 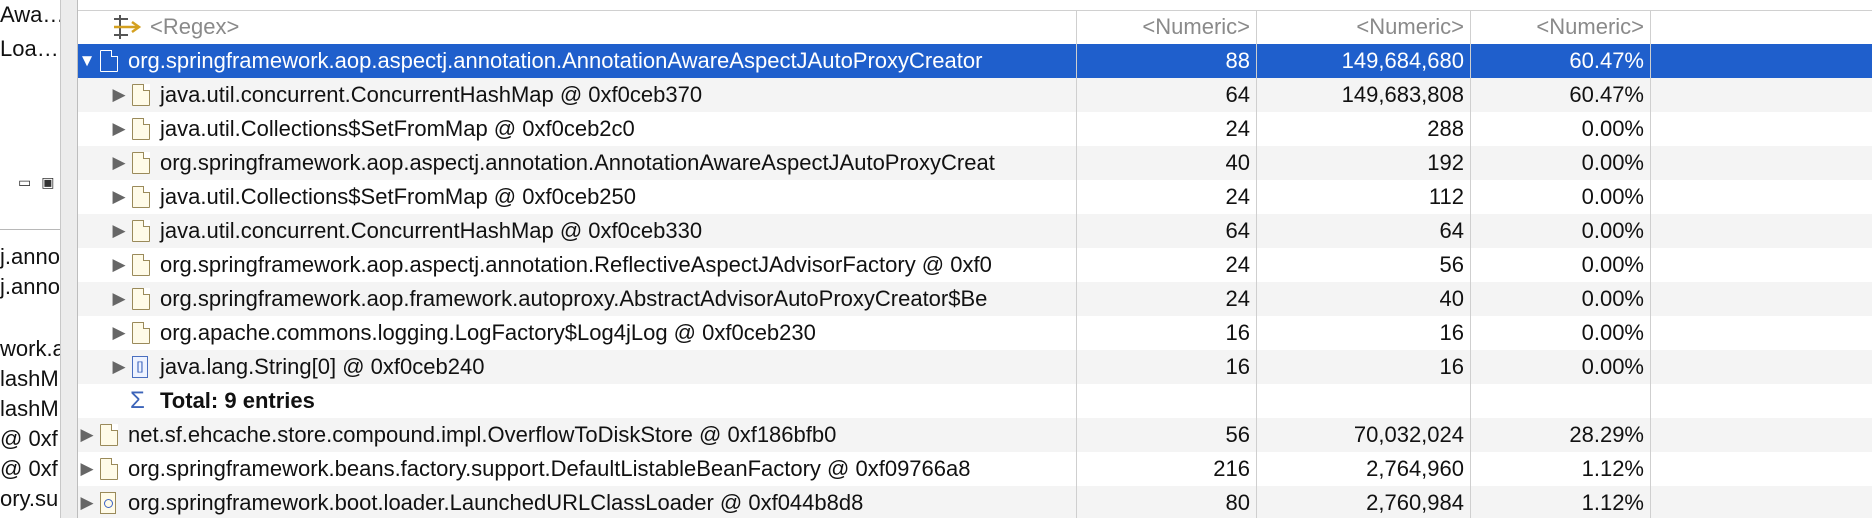 I want to click on retained-heap-cell: 16, so click(x=1451, y=366).